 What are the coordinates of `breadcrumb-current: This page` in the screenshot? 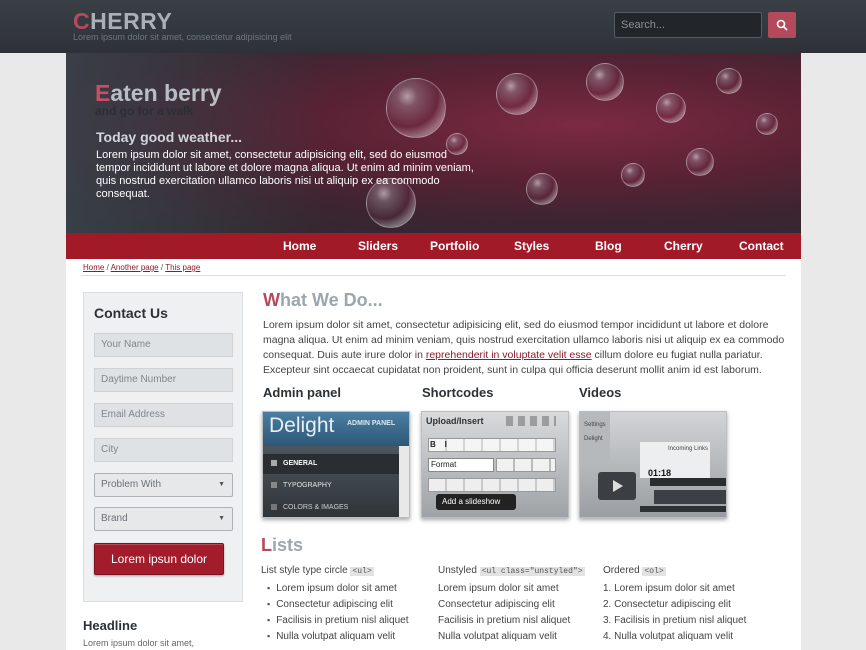 It's located at (182, 267).